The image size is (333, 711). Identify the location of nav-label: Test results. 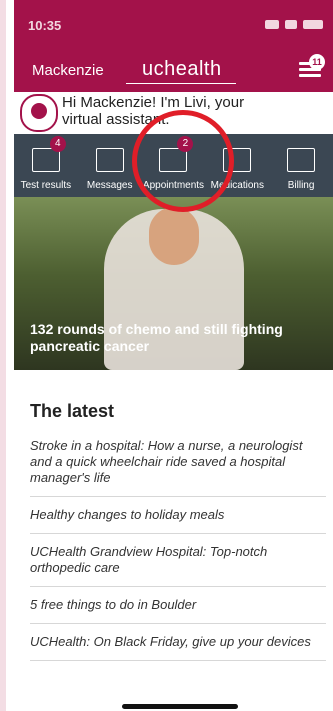
(46, 185).